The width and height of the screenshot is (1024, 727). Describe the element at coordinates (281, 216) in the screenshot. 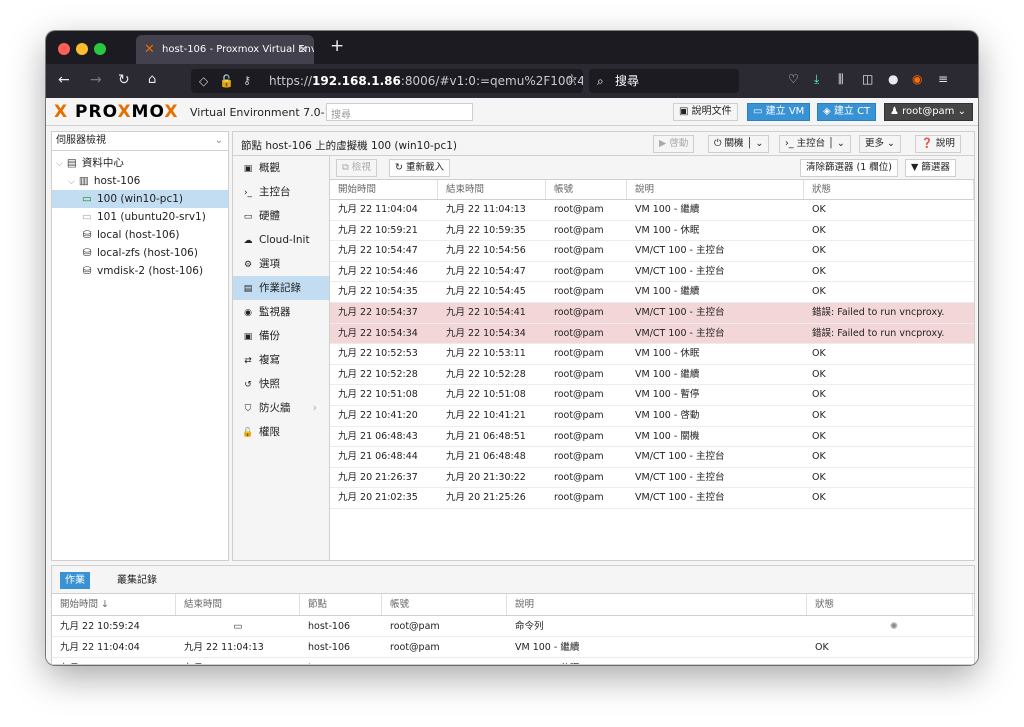

I see `menu-item: ▭ 硬體` at that location.